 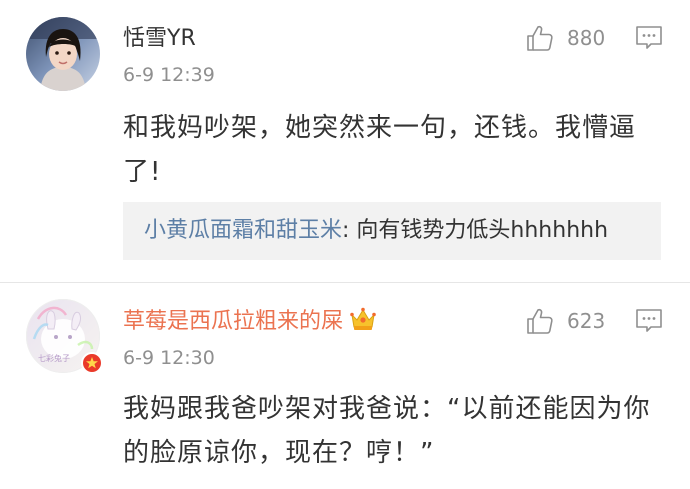 What do you see at coordinates (64, 336) in the screenshot?
I see `avatar: 七彩兔子` at bounding box center [64, 336].